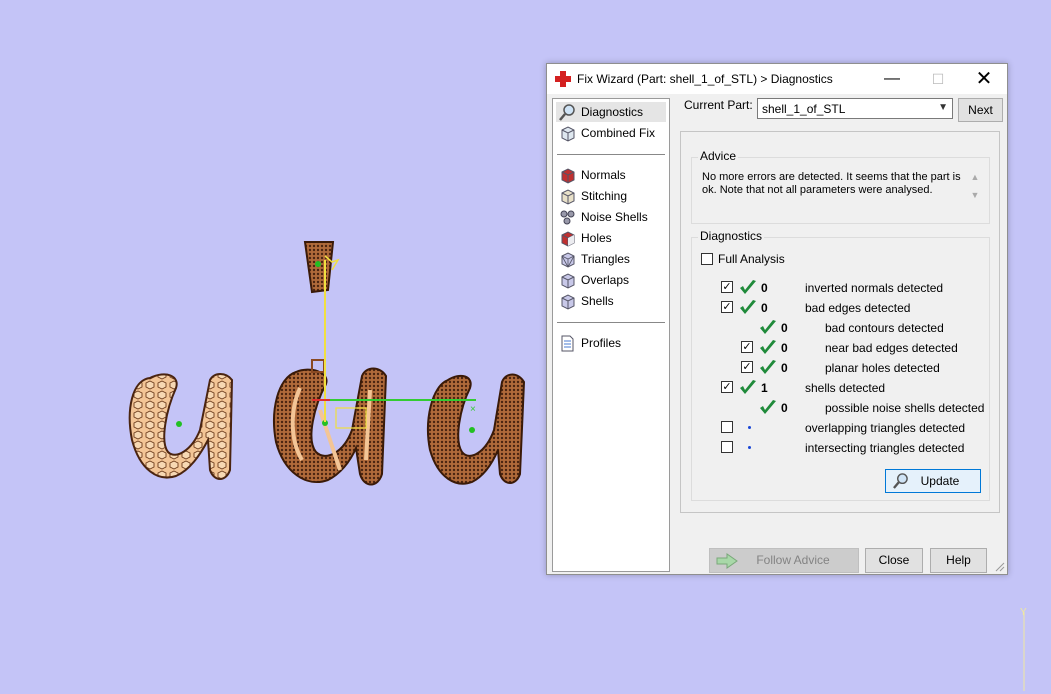  What do you see at coordinates (1023, 649) in the screenshot?
I see `world-axis-indicator: Y` at bounding box center [1023, 649].